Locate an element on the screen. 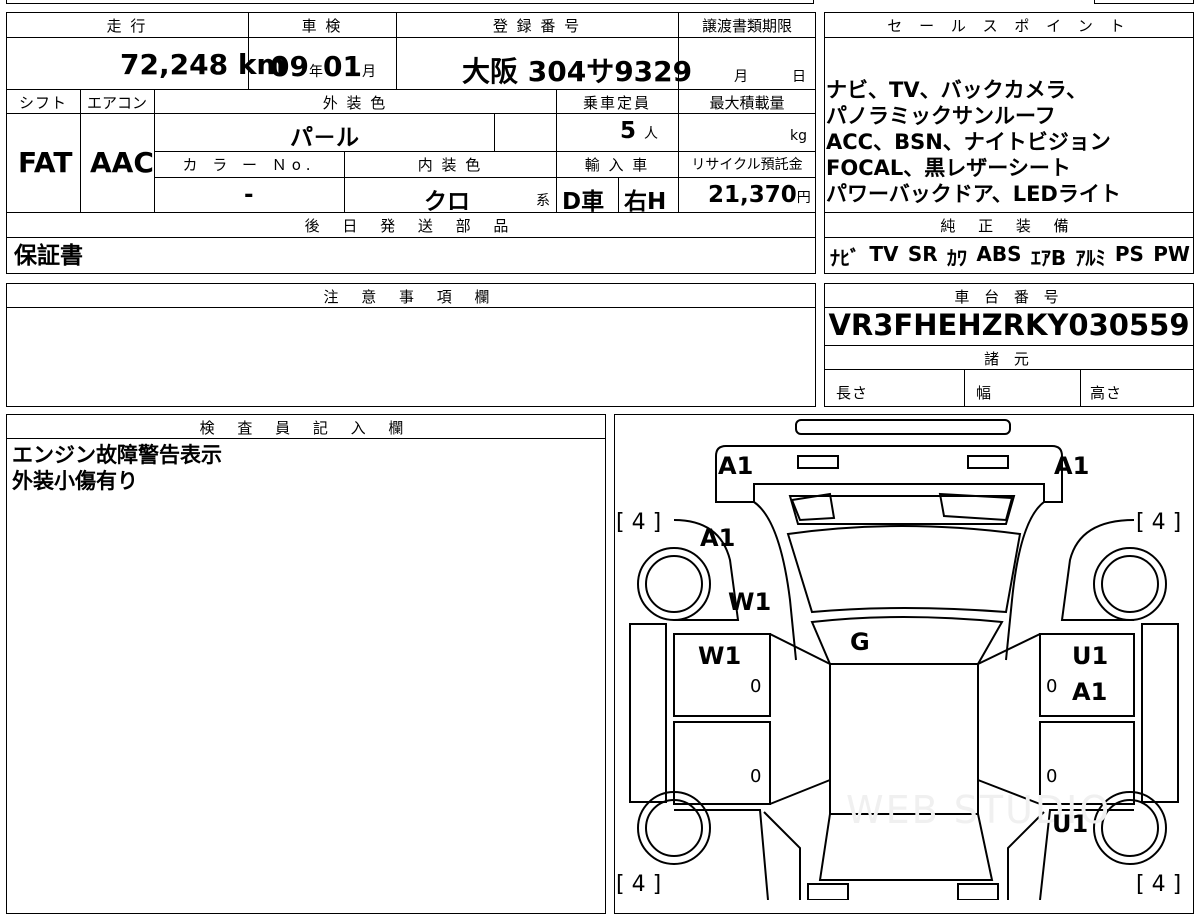 This screenshot has width=1200, height=914. mark-rear-right: U1 is located at coordinates (1070, 824).